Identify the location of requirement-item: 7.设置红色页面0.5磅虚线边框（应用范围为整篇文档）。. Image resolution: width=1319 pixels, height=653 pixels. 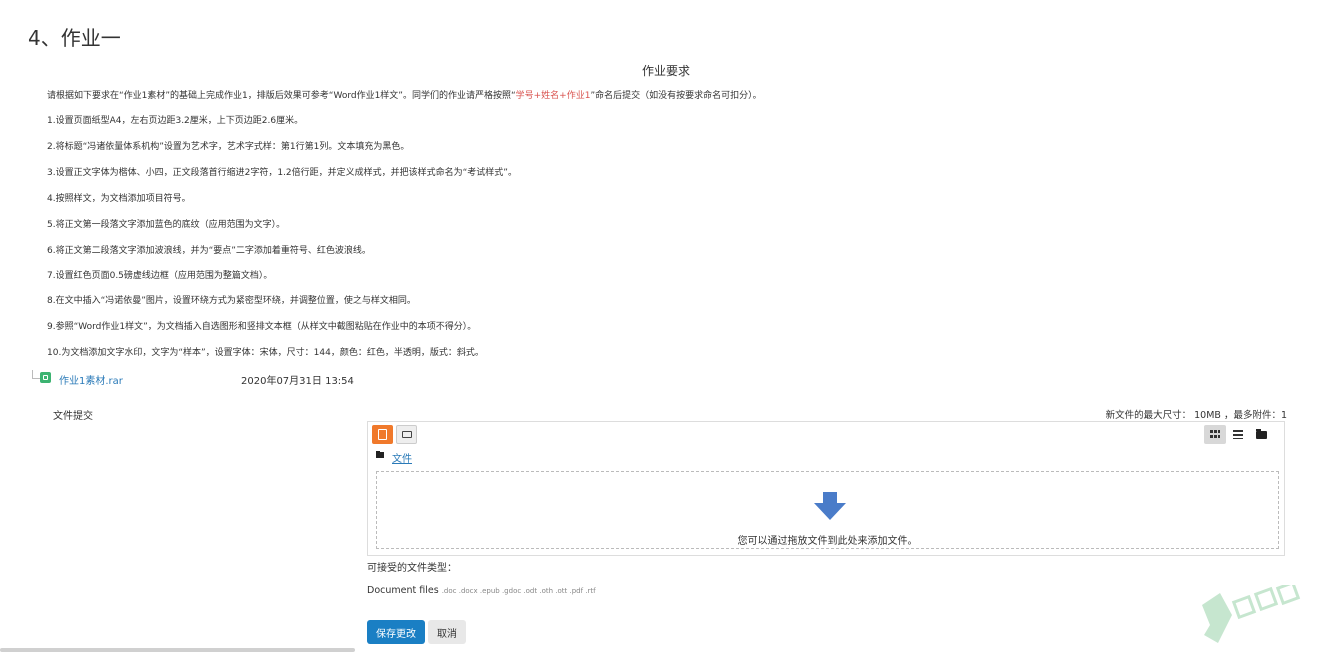
(160, 276).